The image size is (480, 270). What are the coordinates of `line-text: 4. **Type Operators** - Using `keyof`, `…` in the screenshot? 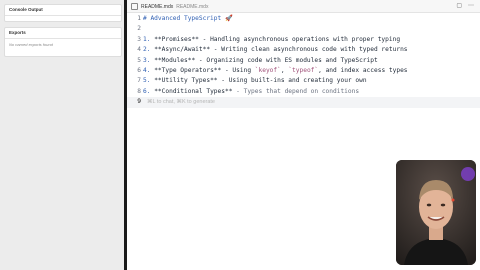 It's located at (275, 70).